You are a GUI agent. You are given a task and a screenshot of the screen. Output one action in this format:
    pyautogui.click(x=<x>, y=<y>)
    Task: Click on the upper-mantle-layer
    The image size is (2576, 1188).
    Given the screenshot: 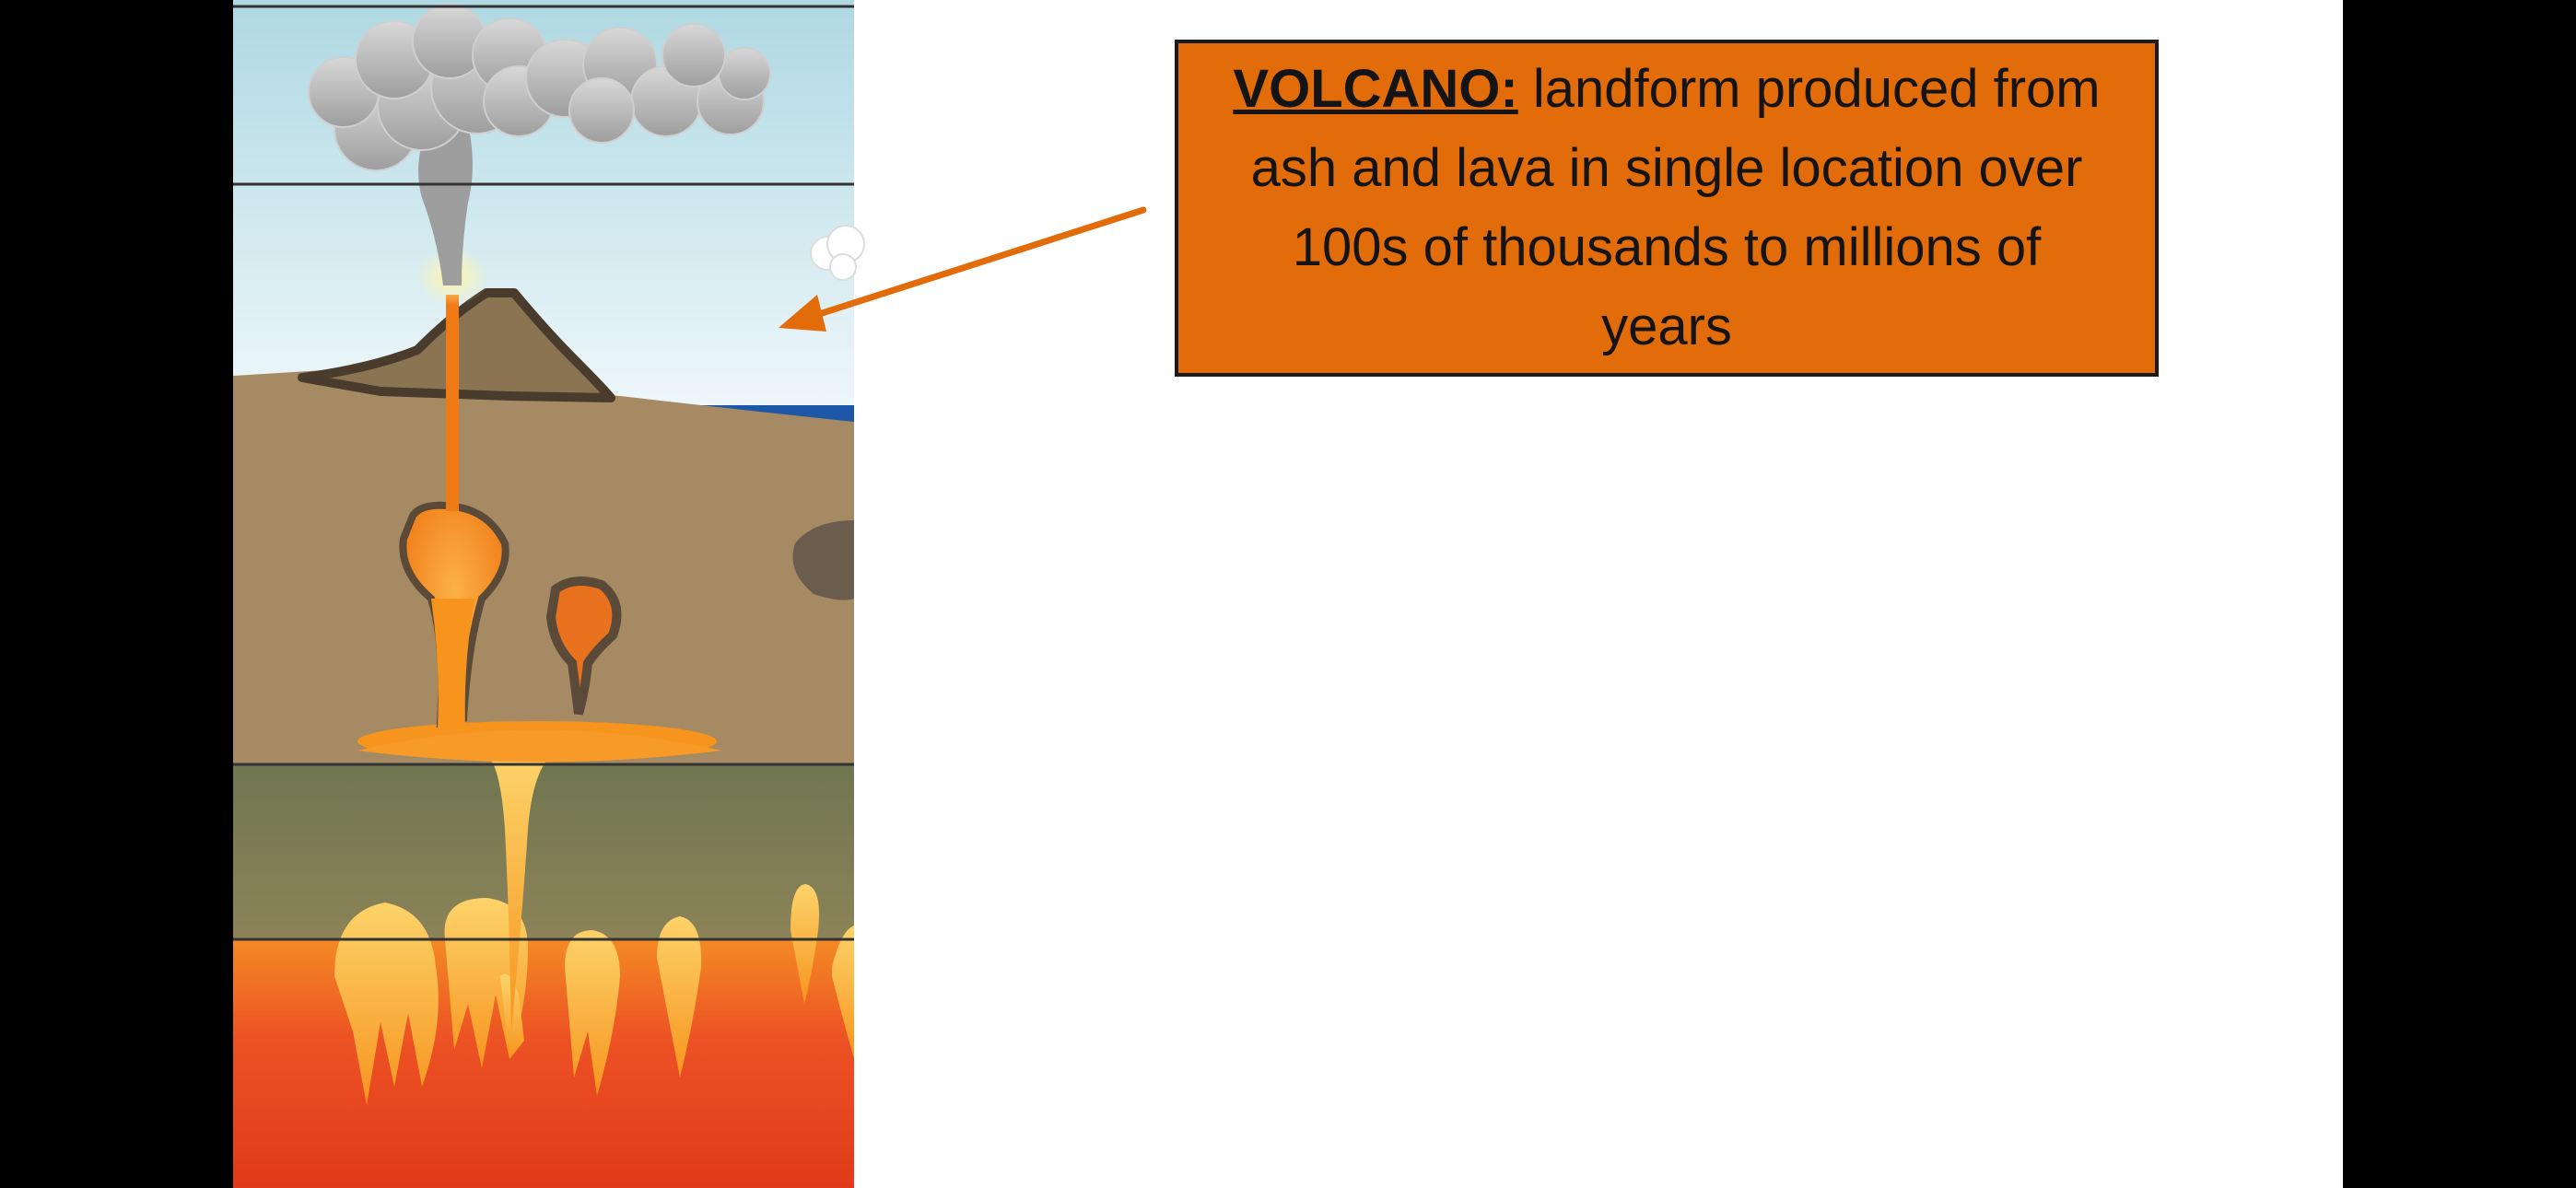 What is the action you would take?
    pyautogui.click(x=543, y=852)
    